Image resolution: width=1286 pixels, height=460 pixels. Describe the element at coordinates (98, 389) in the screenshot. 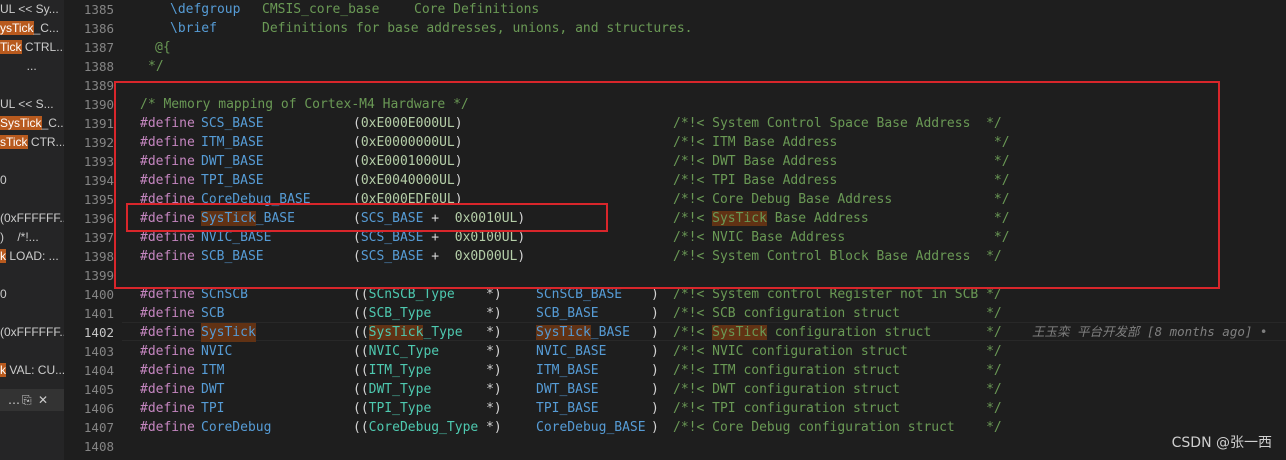

I see `line-number: 1405` at that location.